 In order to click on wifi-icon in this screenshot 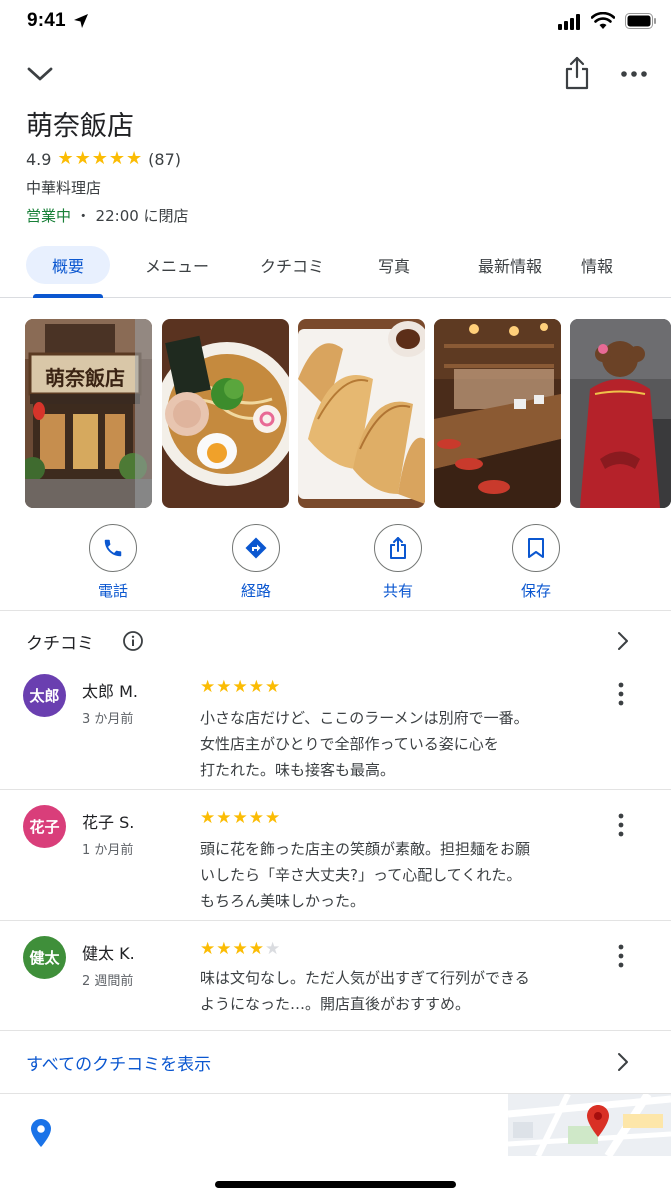, I will do `click(603, 20)`.